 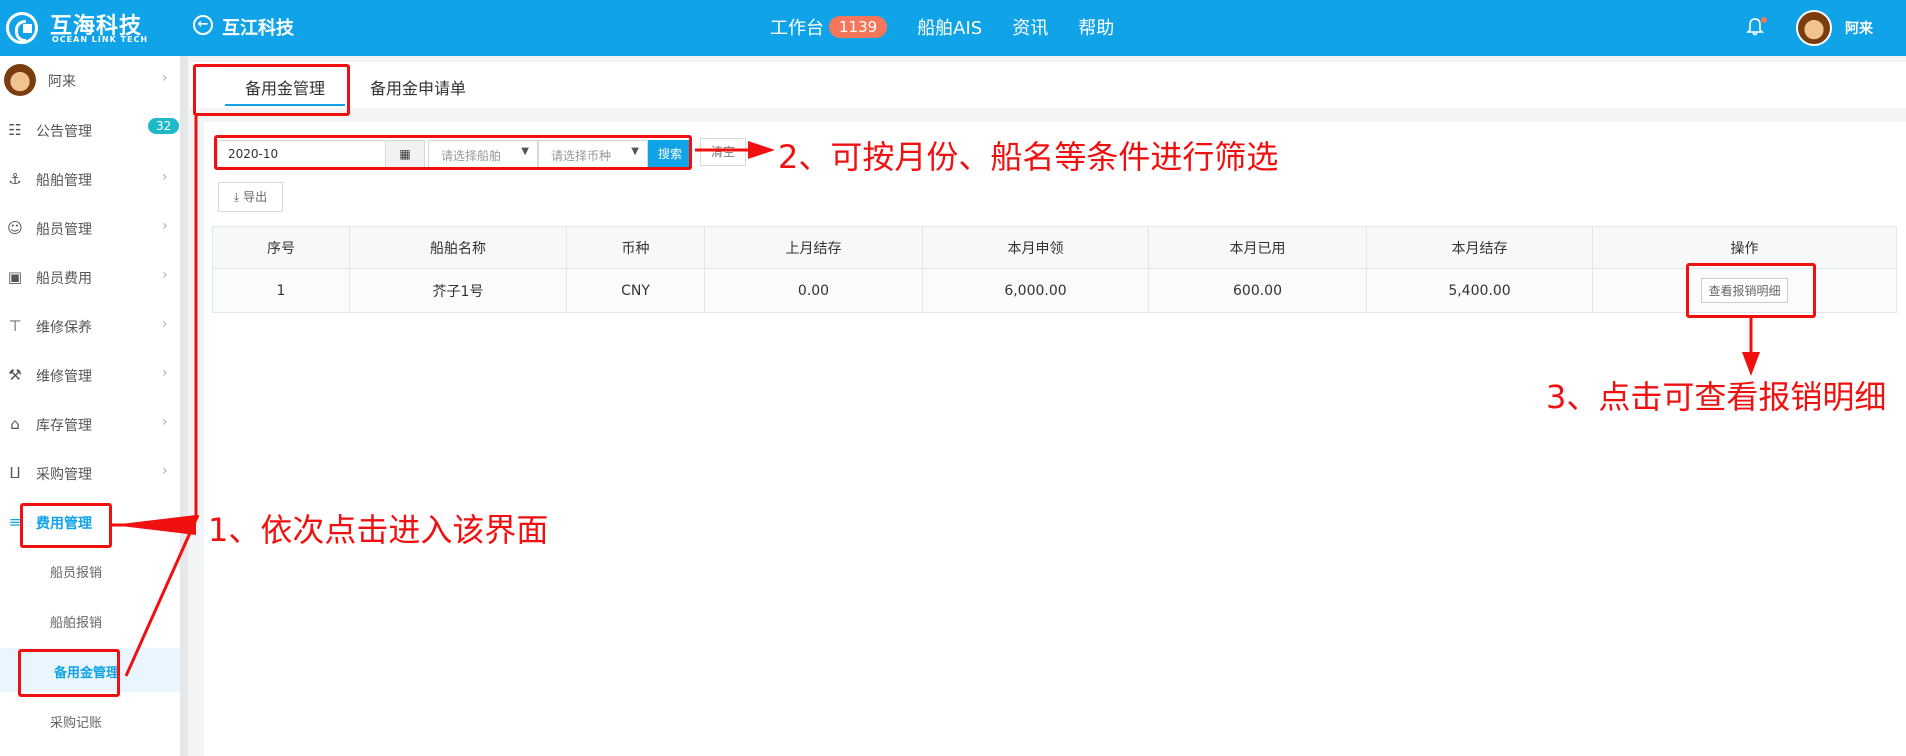 What do you see at coordinates (378, 530) in the screenshot?
I see `annotation-step1: 1、依次点击进入该界面` at bounding box center [378, 530].